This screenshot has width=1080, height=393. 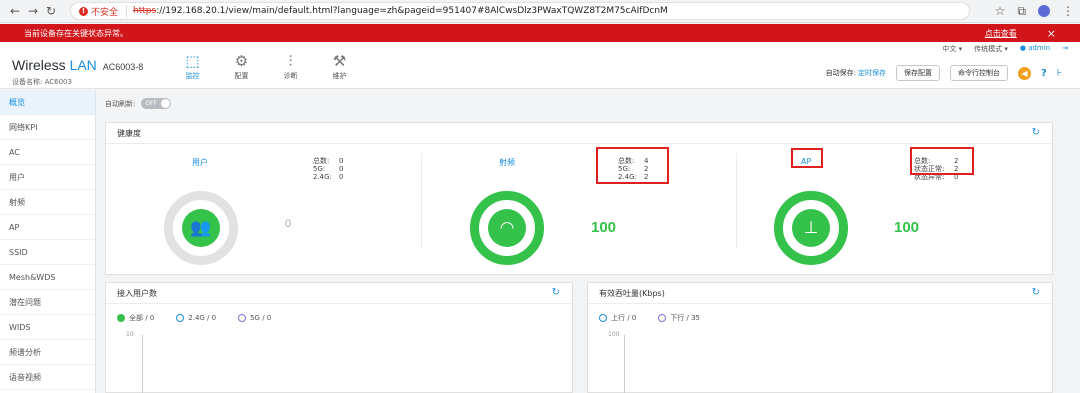 I want to click on sidebar-item-ac: AC, so click(x=47, y=152).